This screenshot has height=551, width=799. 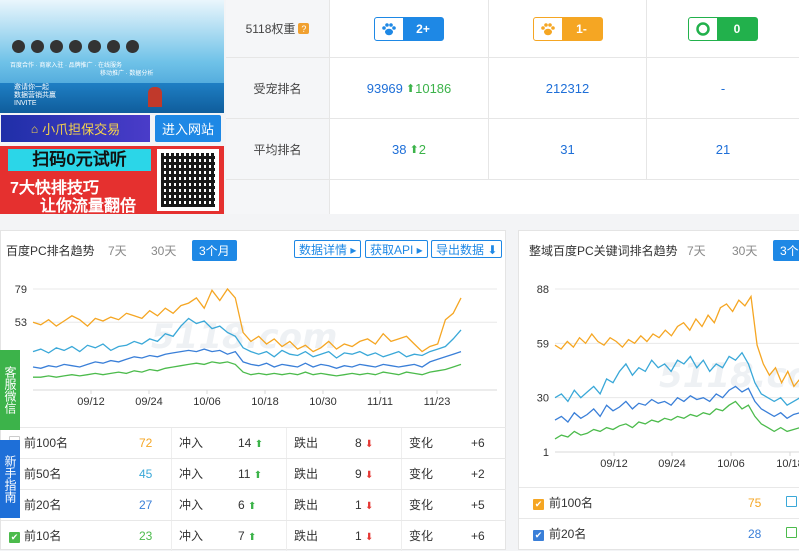 What do you see at coordinates (79, 160) in the screenshot?
I see `ad-course-line1: 扫码0元试听` at bounding box center [79, 160].